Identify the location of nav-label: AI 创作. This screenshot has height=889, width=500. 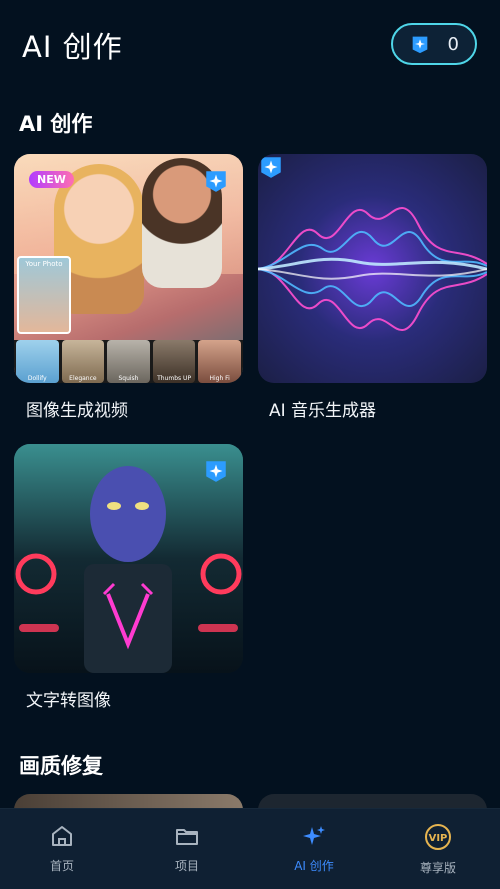
(314, 866).